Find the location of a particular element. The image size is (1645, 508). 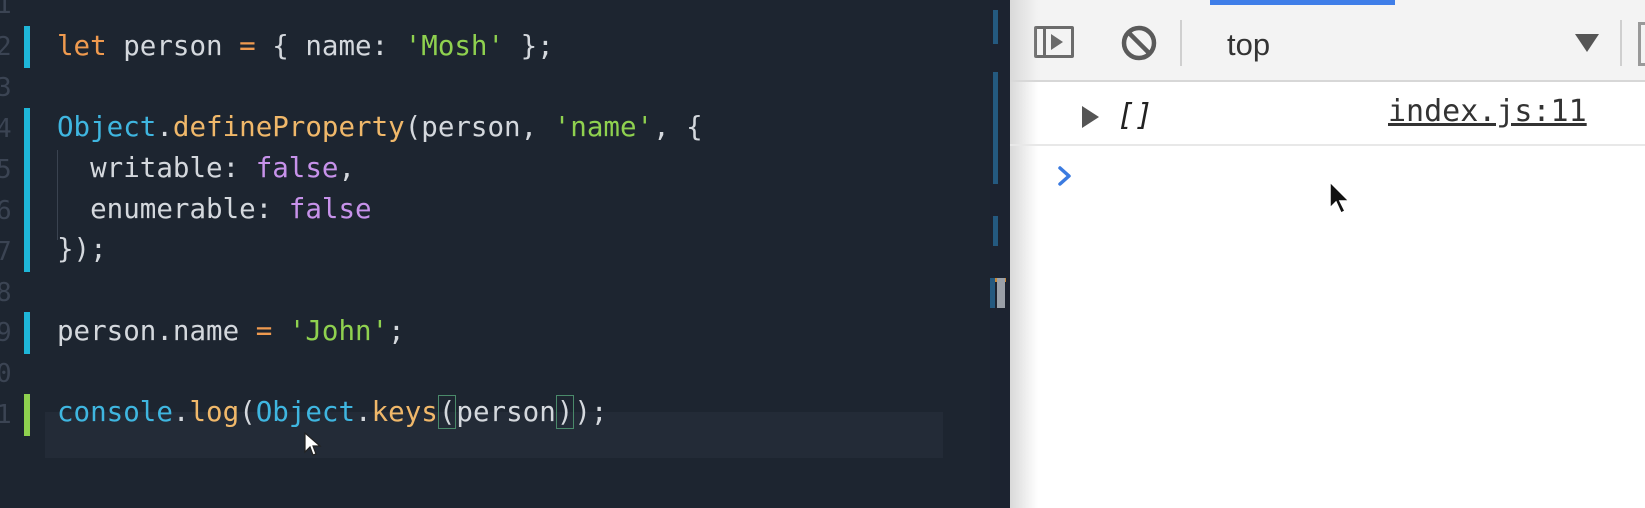

token-object: console is located at coordinates (115, 412).